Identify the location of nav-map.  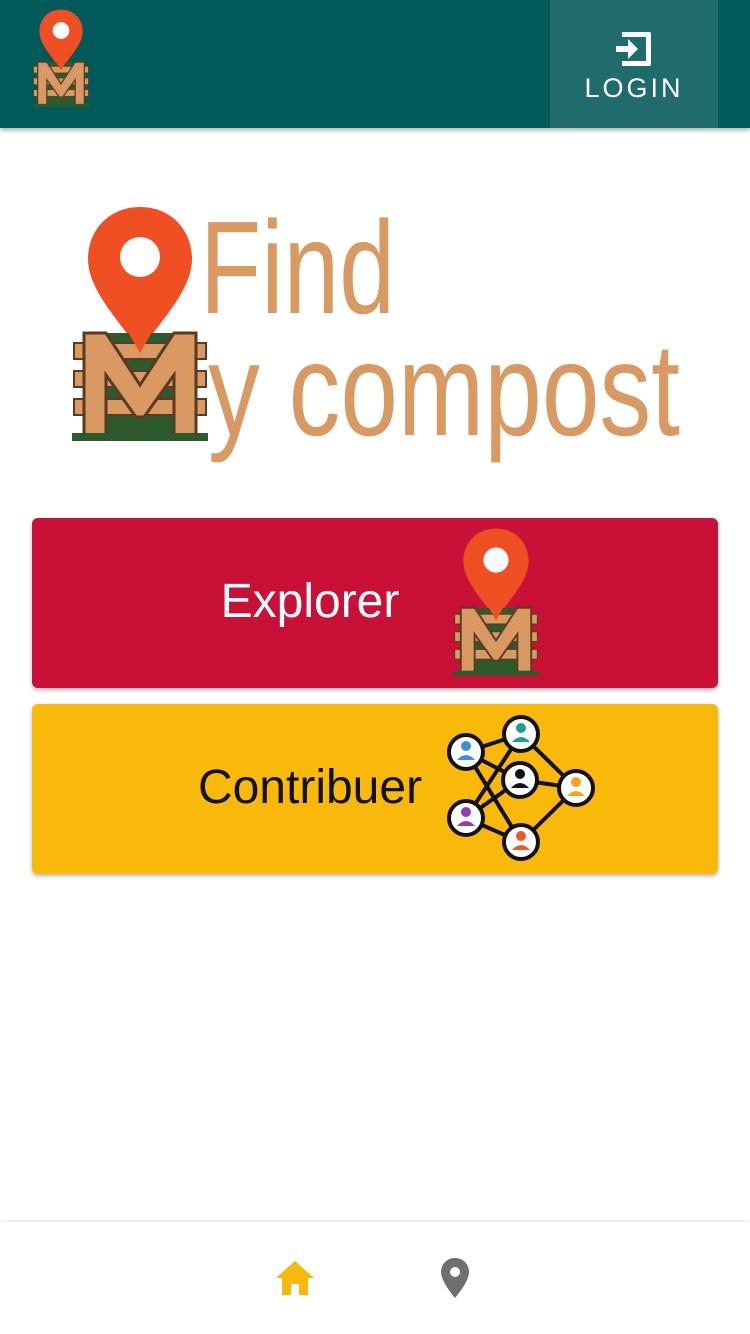
(455, 1278).